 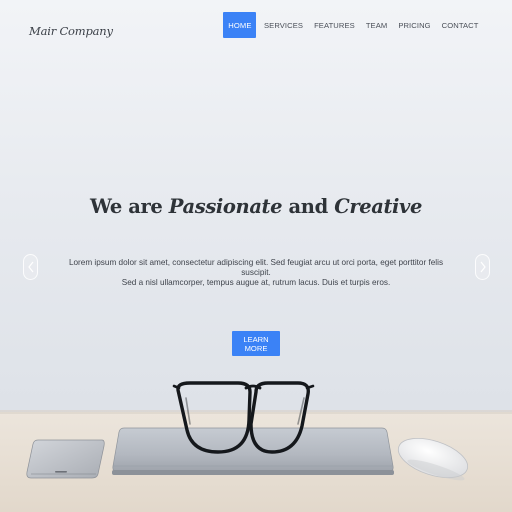 I want to click on carousel-next-button, so click(x=482, y=267).